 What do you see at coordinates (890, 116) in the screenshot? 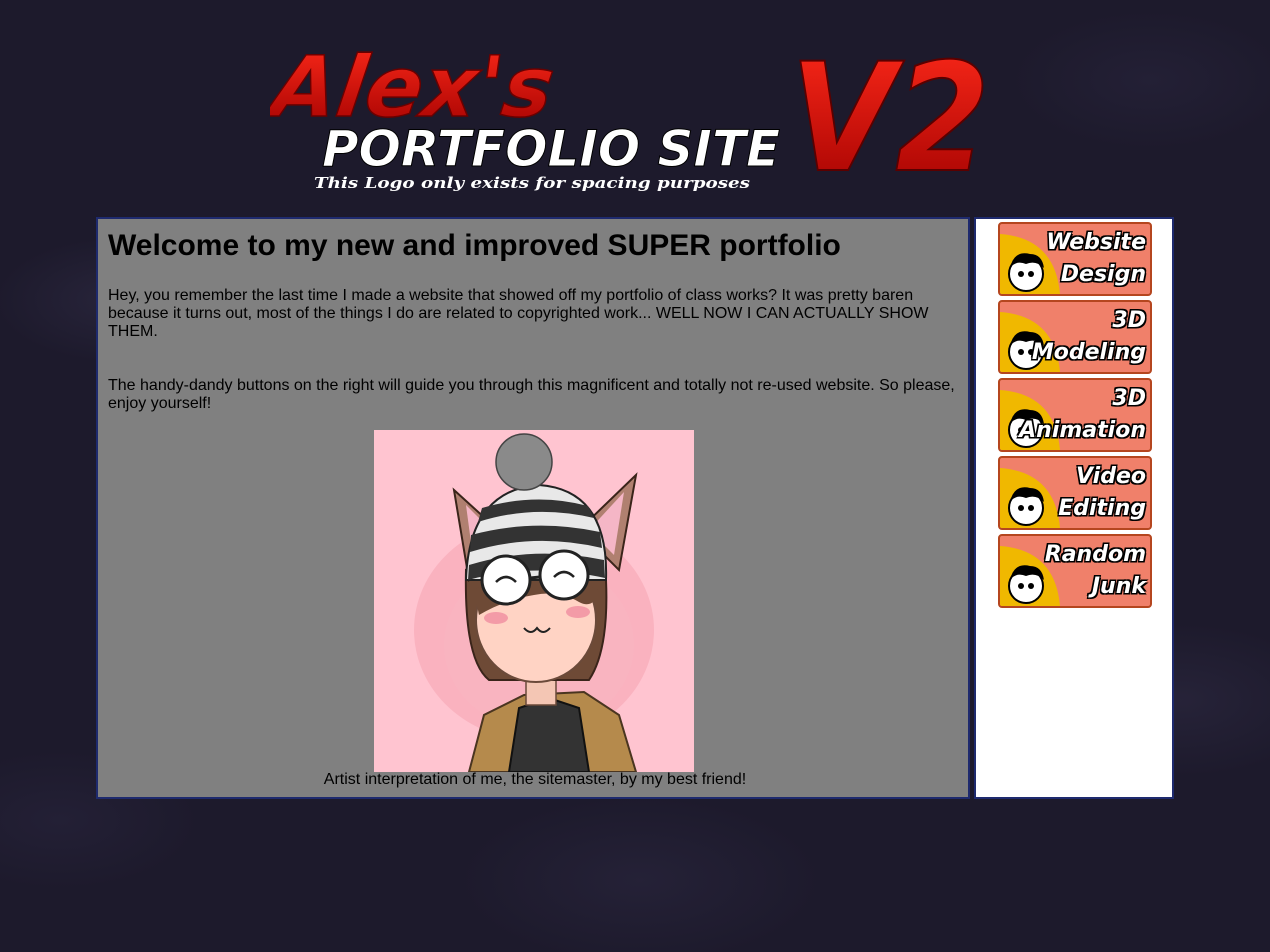
I see `logo-version: V2` at bounding box center [890, 116].